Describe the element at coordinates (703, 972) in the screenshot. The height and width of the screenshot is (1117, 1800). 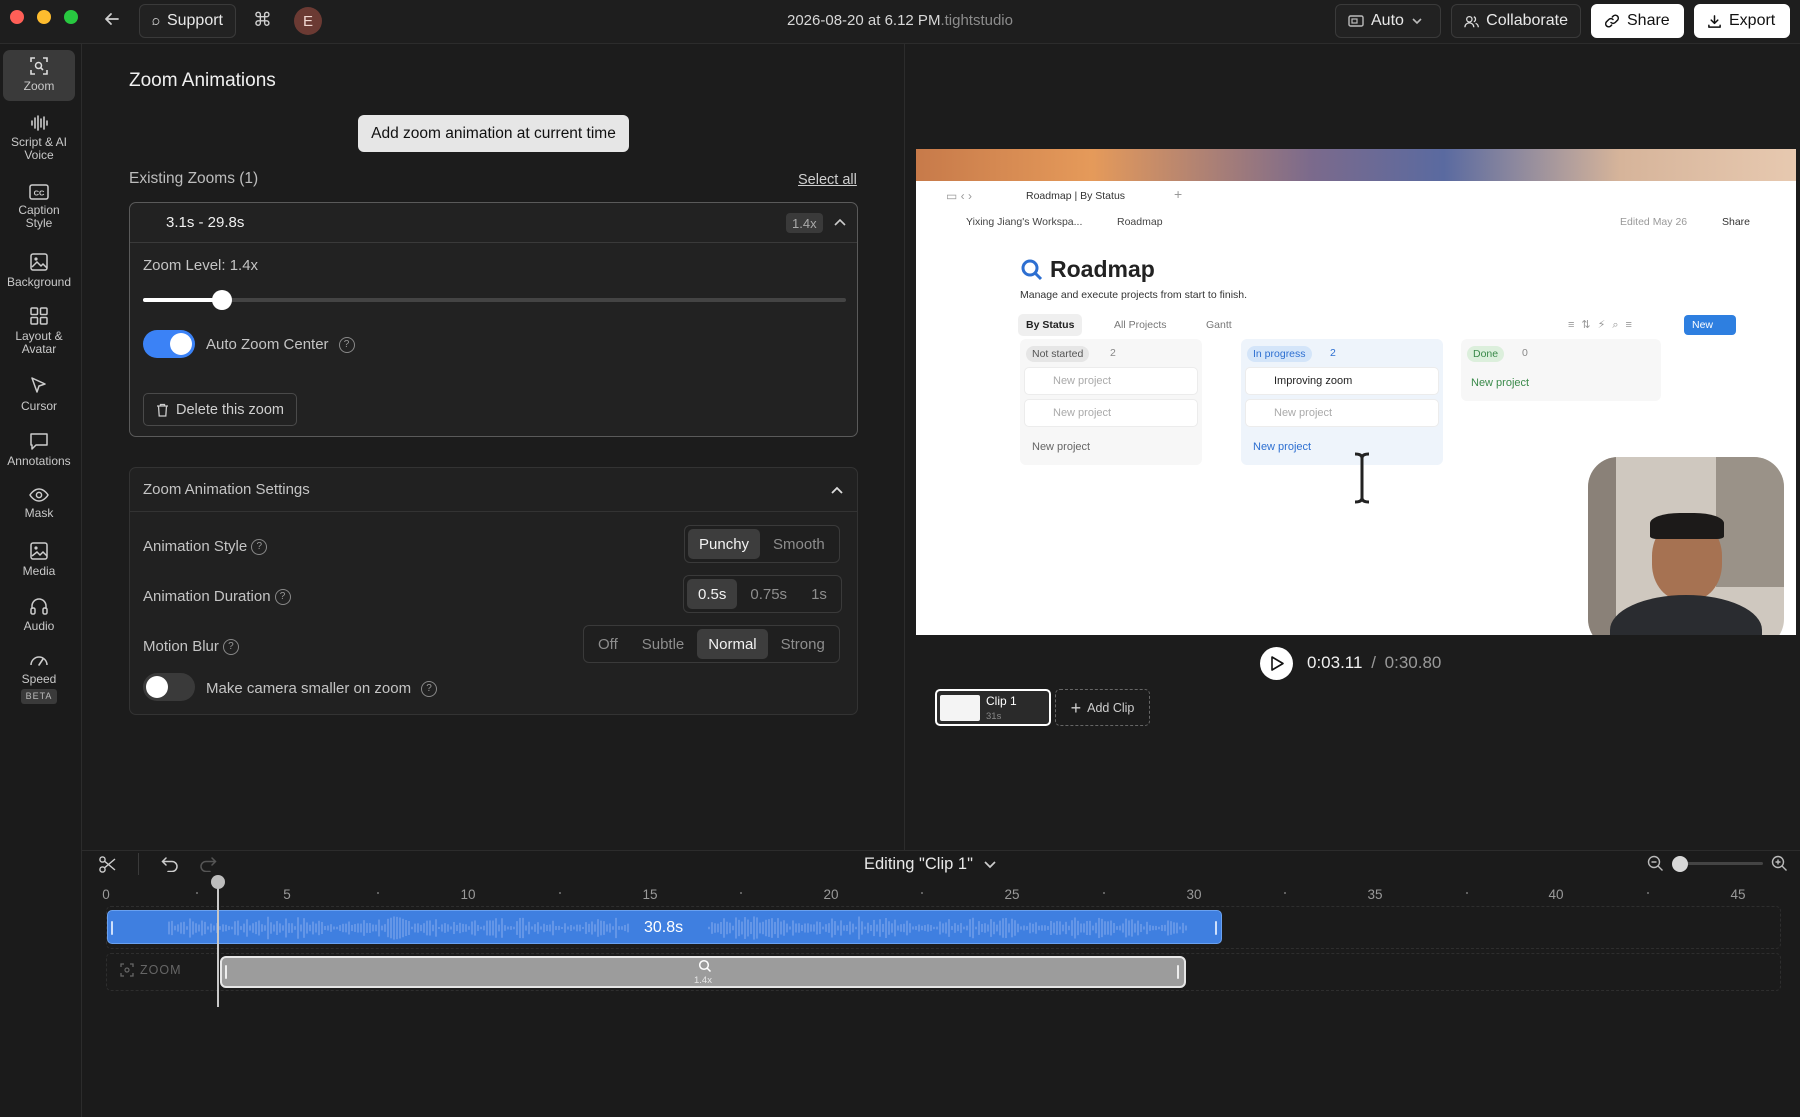
I see `zoom-segment: 1.4x` at that location.